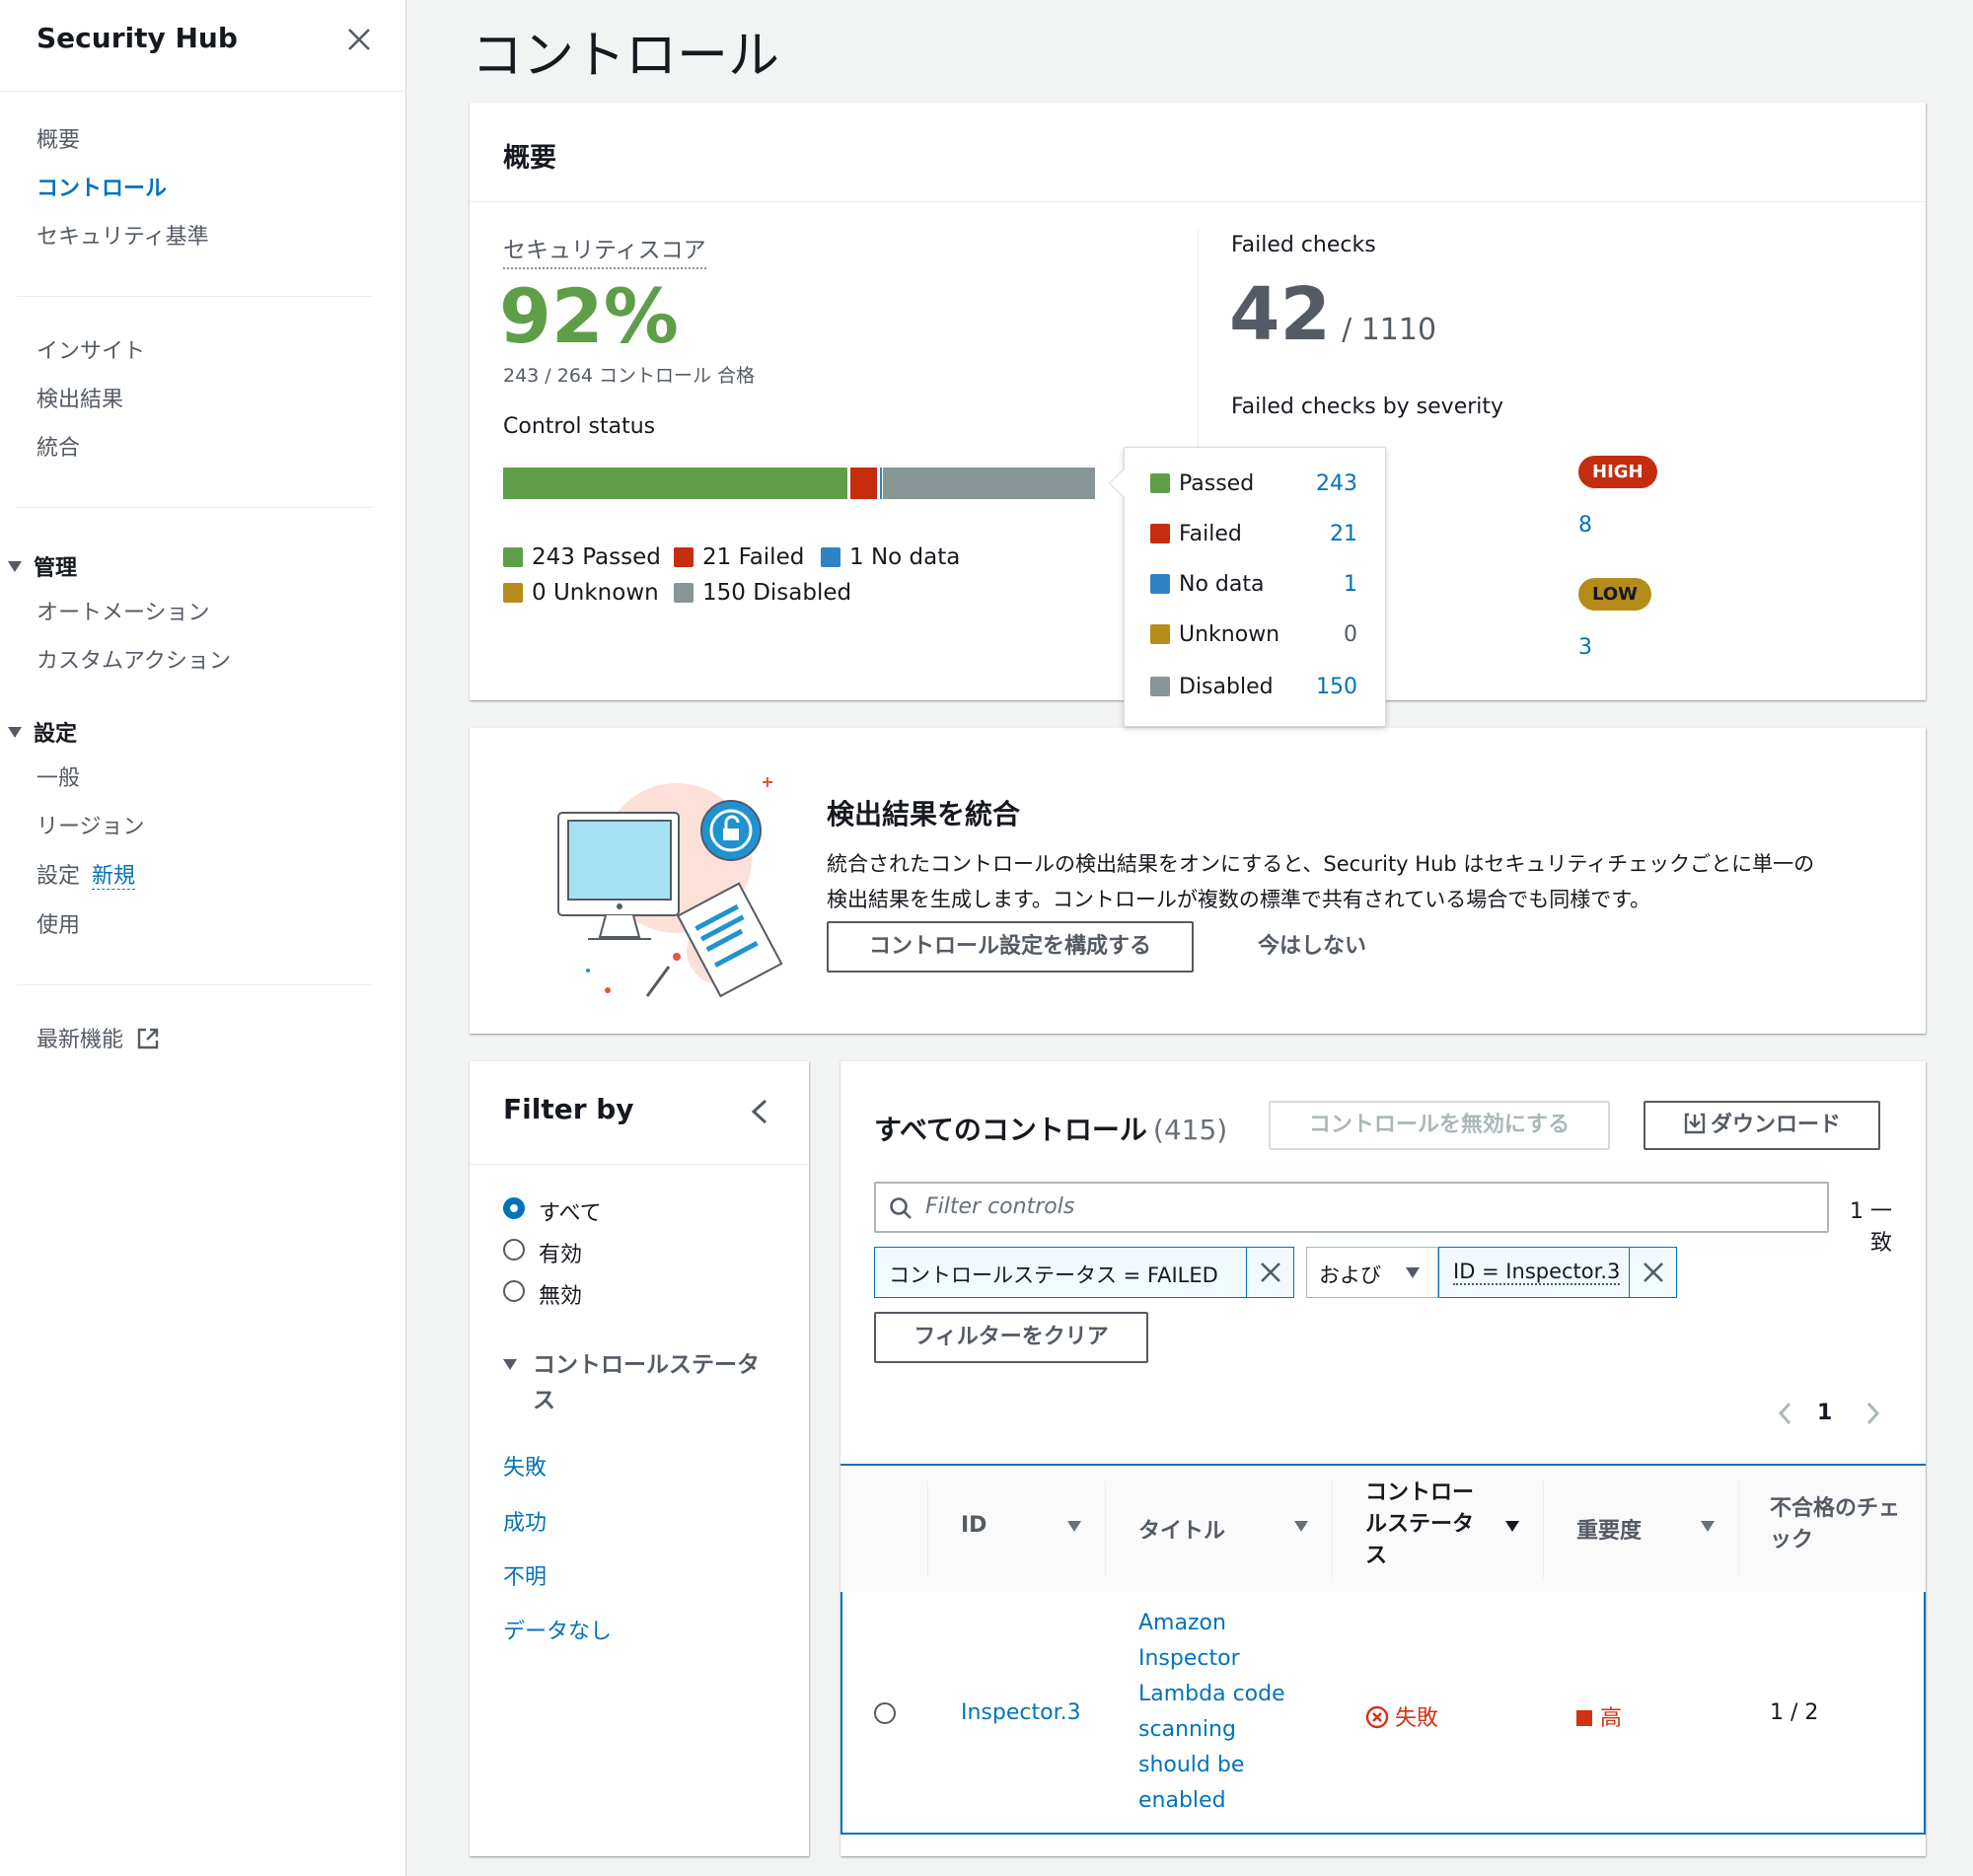 Image resolution: width=1973 pixels, height=1876 pixels. I want to click on nav-custom-actions: カスタムアクション, so click(134, 662).